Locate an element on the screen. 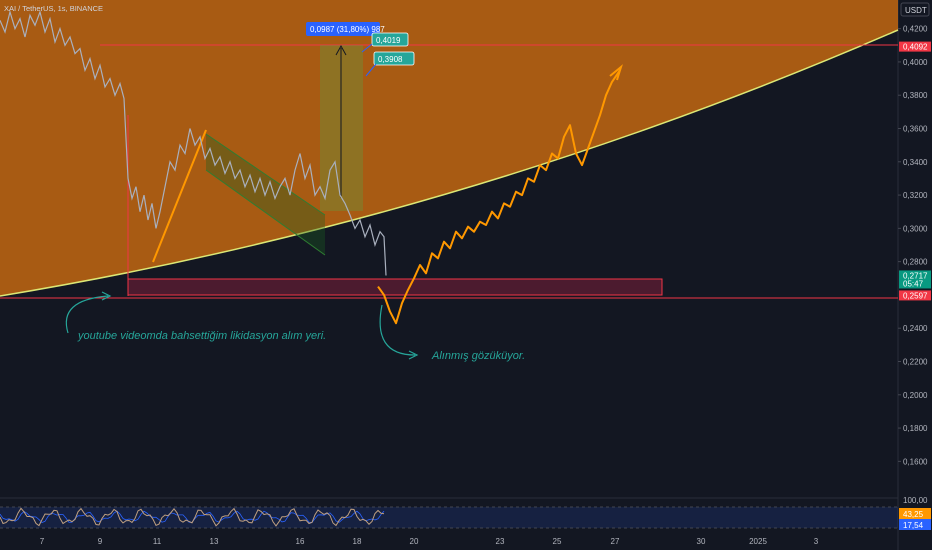 The height and width of the screenshot is (550, 932). price-tick-label: 0,1800 is located at coordinates (915, 428).